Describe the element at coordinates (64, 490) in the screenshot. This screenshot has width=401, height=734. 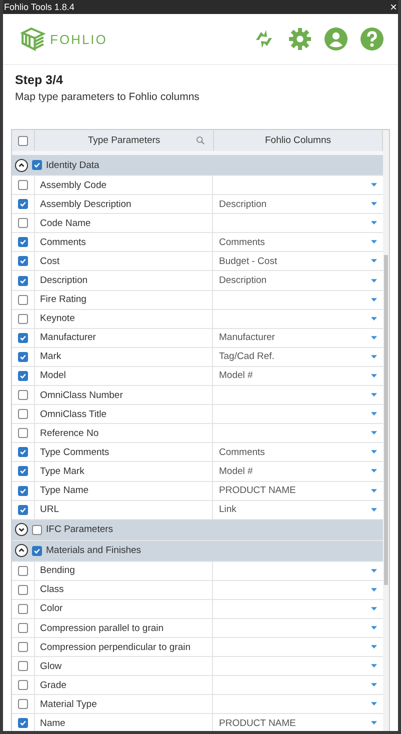
I see `parameter-name: Type Name` at that location.